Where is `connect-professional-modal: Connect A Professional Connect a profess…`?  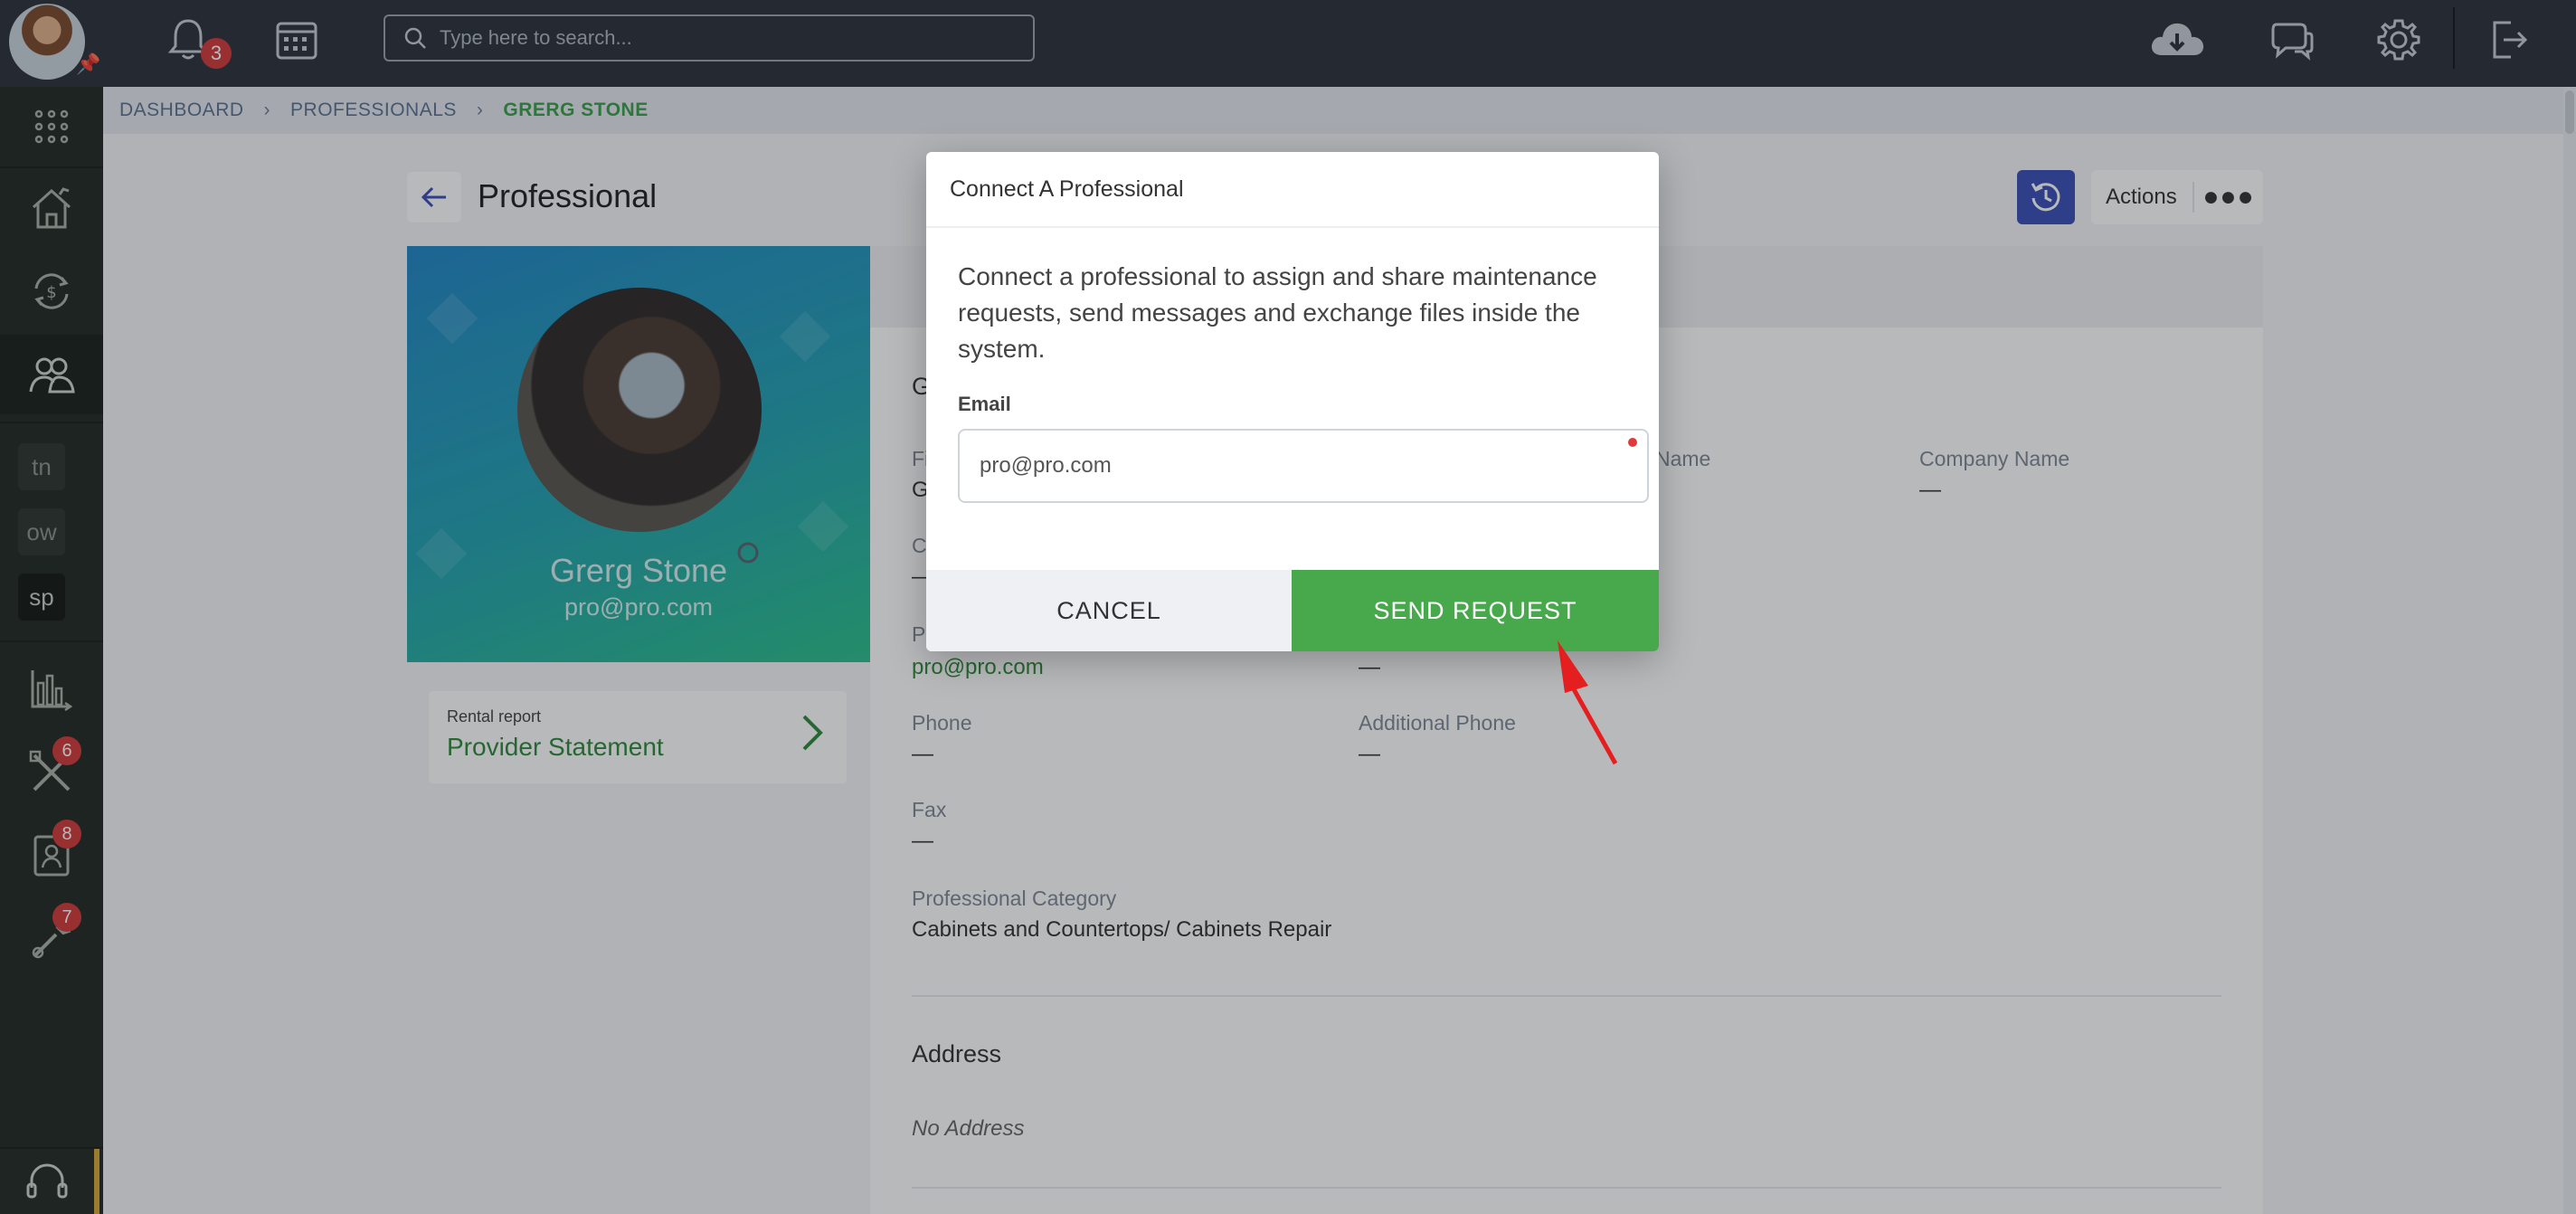 connect-professional-modal: Connect A Professional Connect a profess… is located at coordinates (1293, 401).